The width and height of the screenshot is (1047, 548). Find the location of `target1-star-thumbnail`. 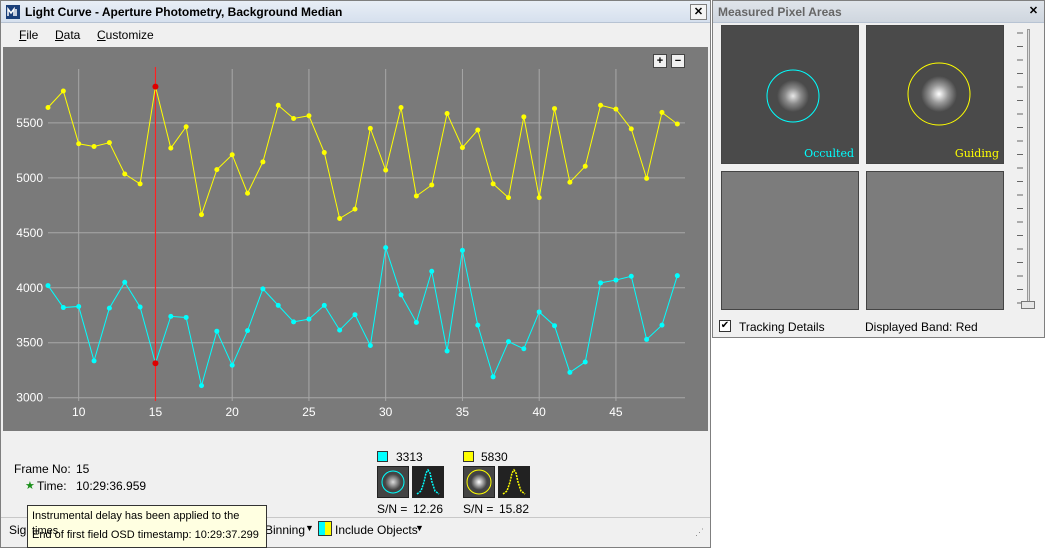

target1-star-thumbnail is located at coordinates (393, 482).